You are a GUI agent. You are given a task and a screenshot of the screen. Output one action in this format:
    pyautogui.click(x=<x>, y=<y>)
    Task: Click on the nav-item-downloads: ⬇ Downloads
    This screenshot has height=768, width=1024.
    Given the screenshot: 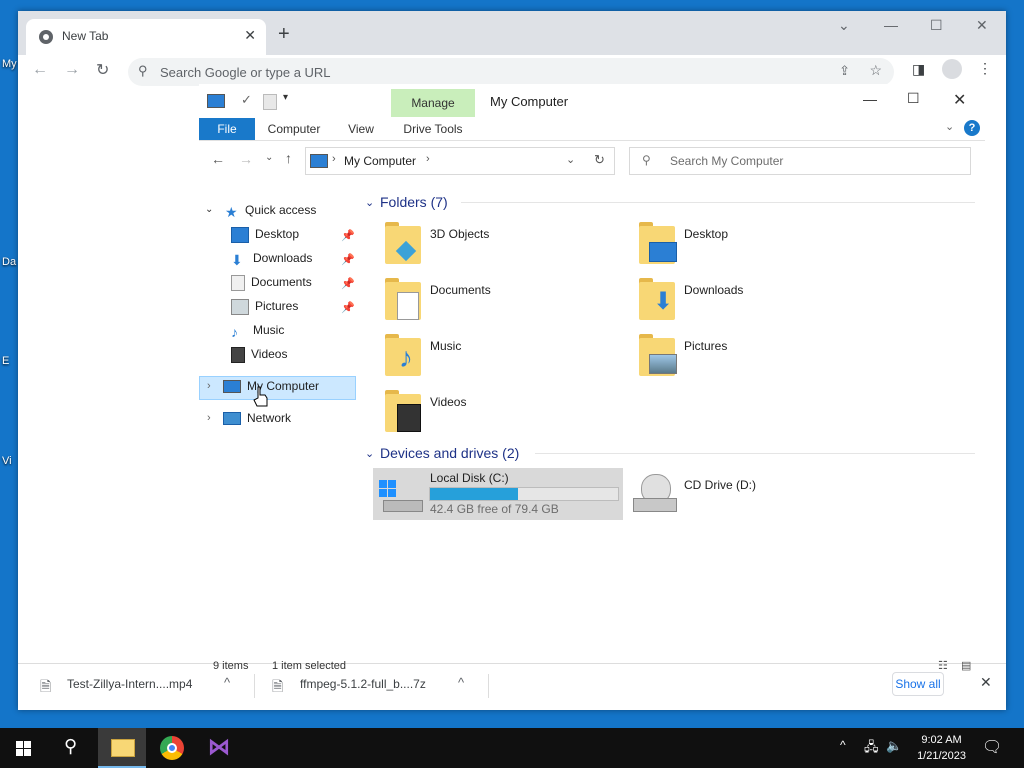 What is the action you would take?
    pyautogui.click(x=271, y=259)
    